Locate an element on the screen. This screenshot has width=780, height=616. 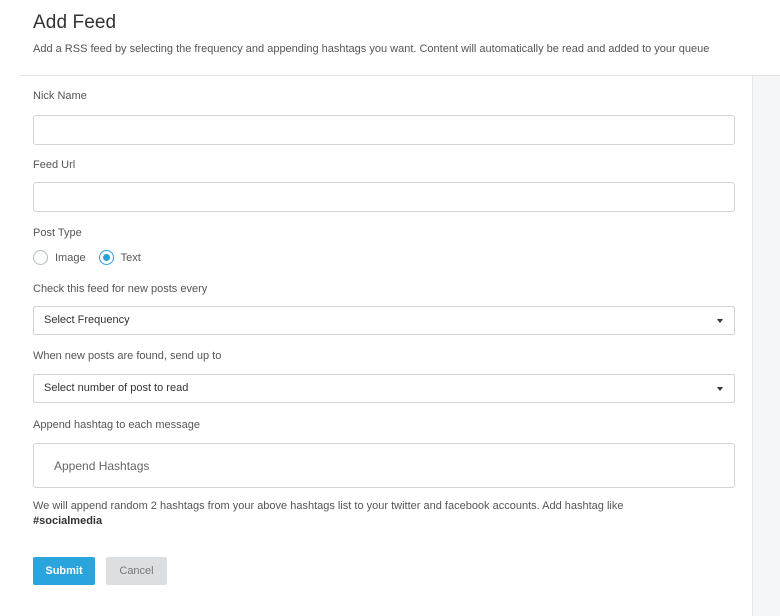
header-divider is located at coordinates (400, 75).